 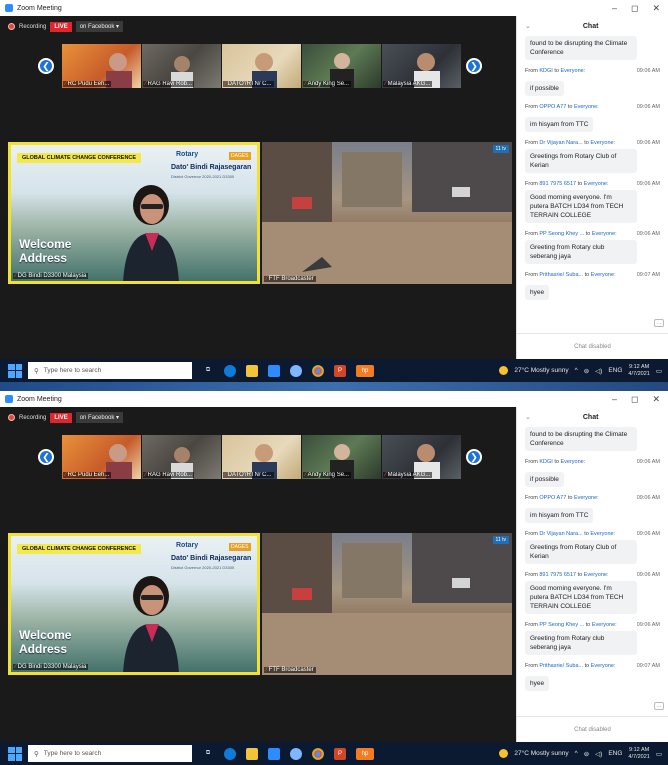 What do you see at coordinates (581, 161) in the screenshot?
I see `chat-bubble: Greetings from Rotary Club of Kerian` at bounding box center [581, 161].